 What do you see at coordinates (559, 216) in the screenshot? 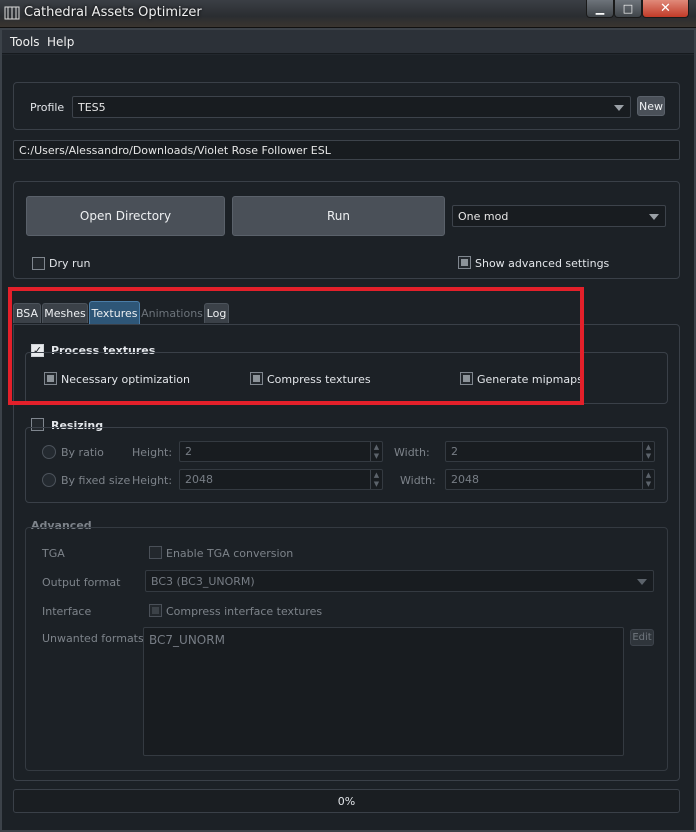
I see `mode-select: One mod` at bounding box center [559, 216].